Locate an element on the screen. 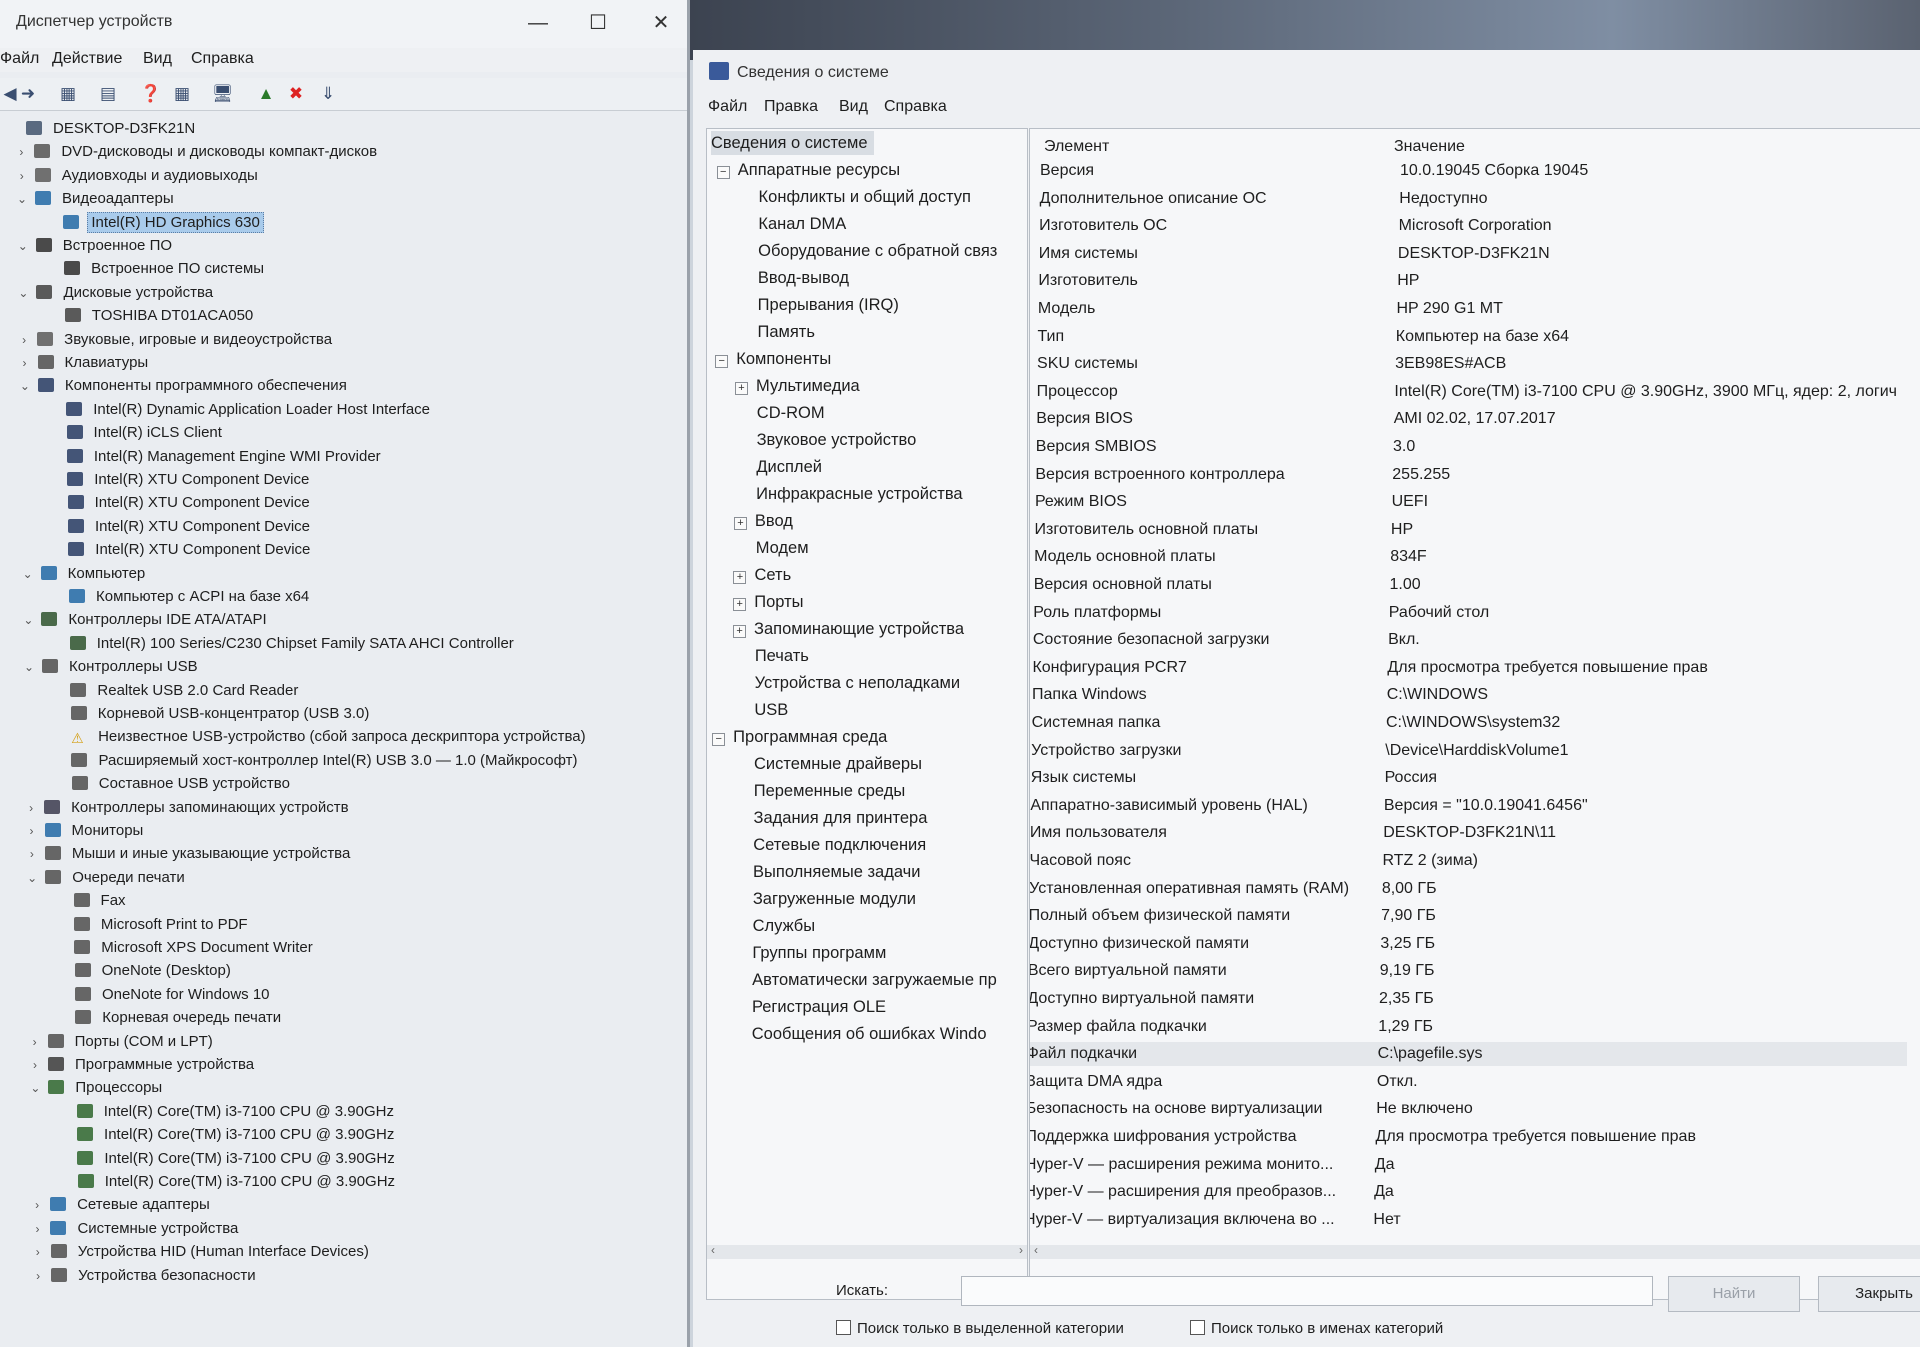 This screenshot has width=1920, height=1347. horizontal-scrollbar: ‹ › is located at coordinates (867, 1251).